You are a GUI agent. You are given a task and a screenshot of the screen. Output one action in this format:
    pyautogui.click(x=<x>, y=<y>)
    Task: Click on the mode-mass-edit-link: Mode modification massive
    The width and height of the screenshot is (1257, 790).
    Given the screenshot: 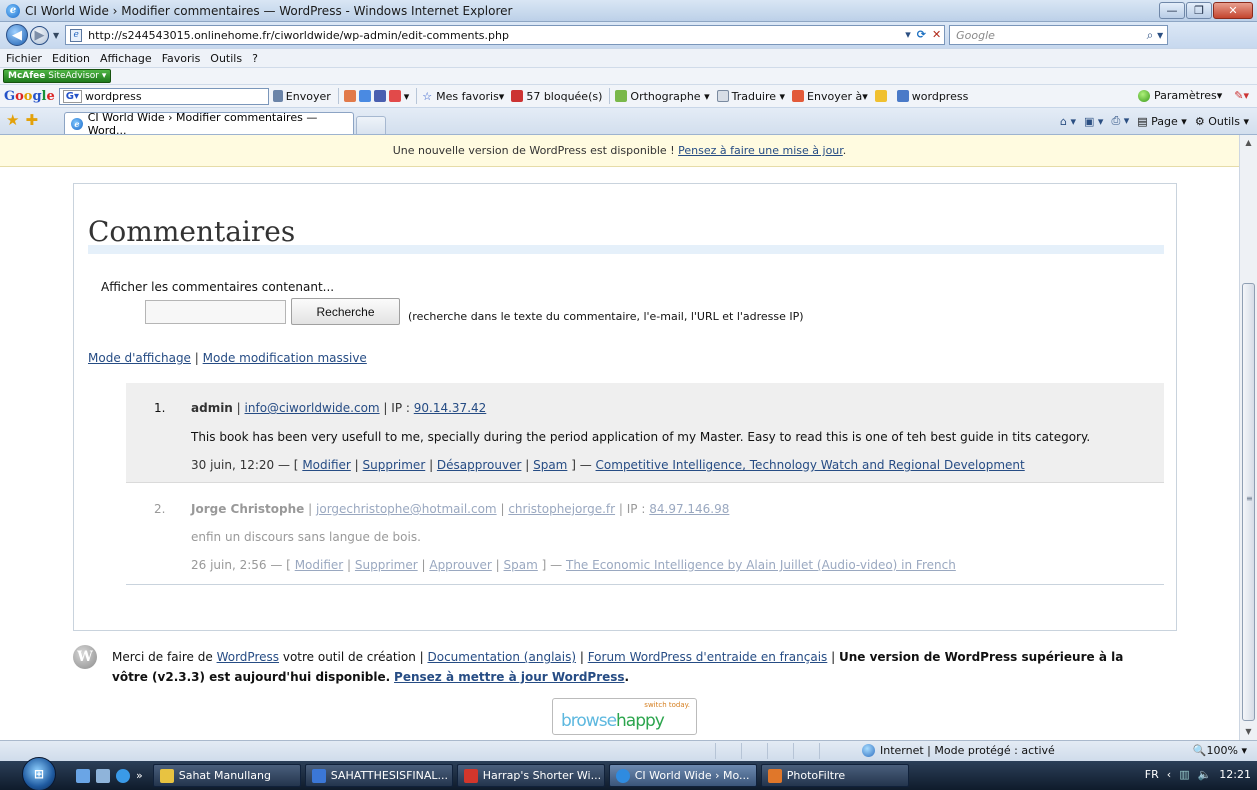 What is the action you would take?
    pyautogui.click(x=285, y=358)
    